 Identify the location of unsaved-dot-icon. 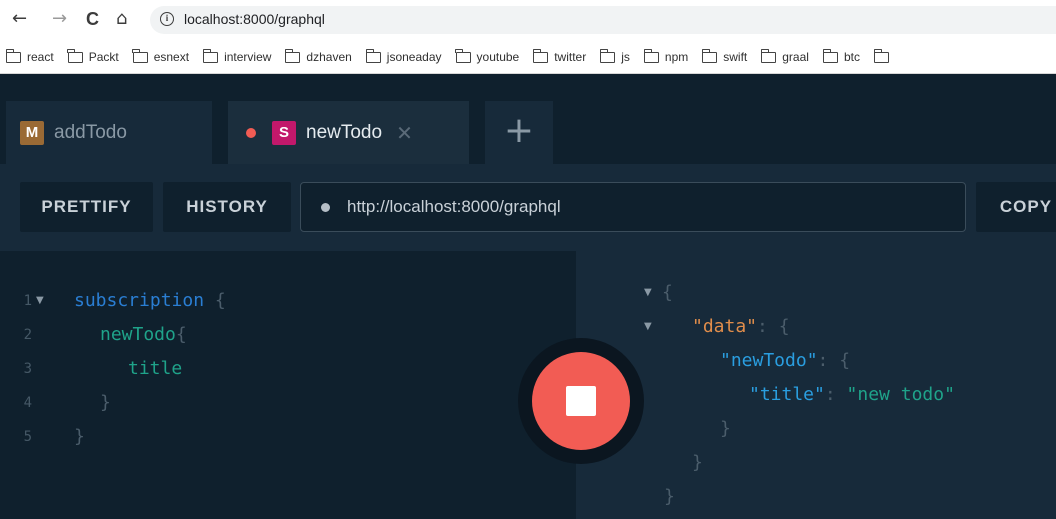
(251, 132).